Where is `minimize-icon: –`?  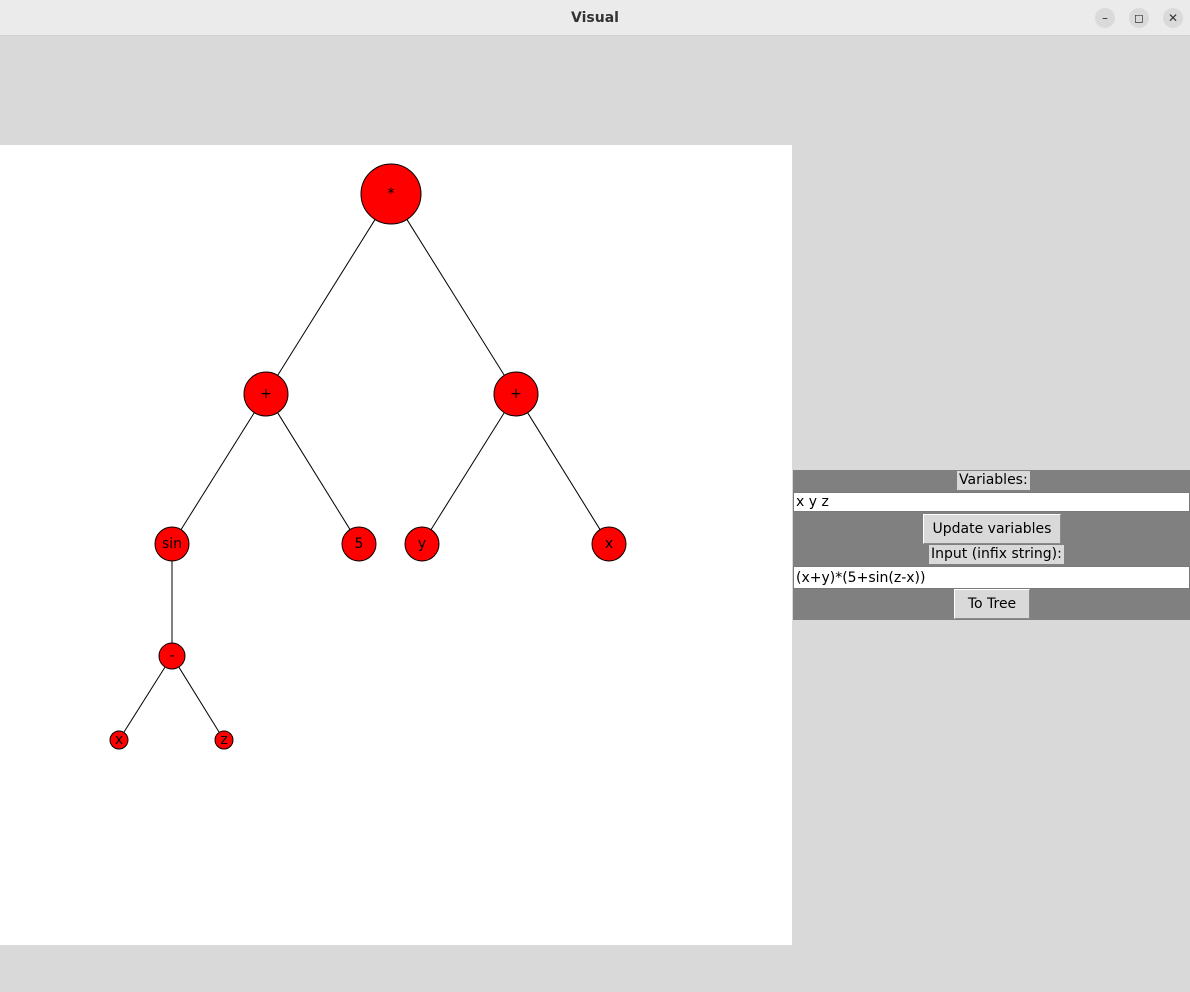
minimize-icon: – is located at coordinates (1105, 18).